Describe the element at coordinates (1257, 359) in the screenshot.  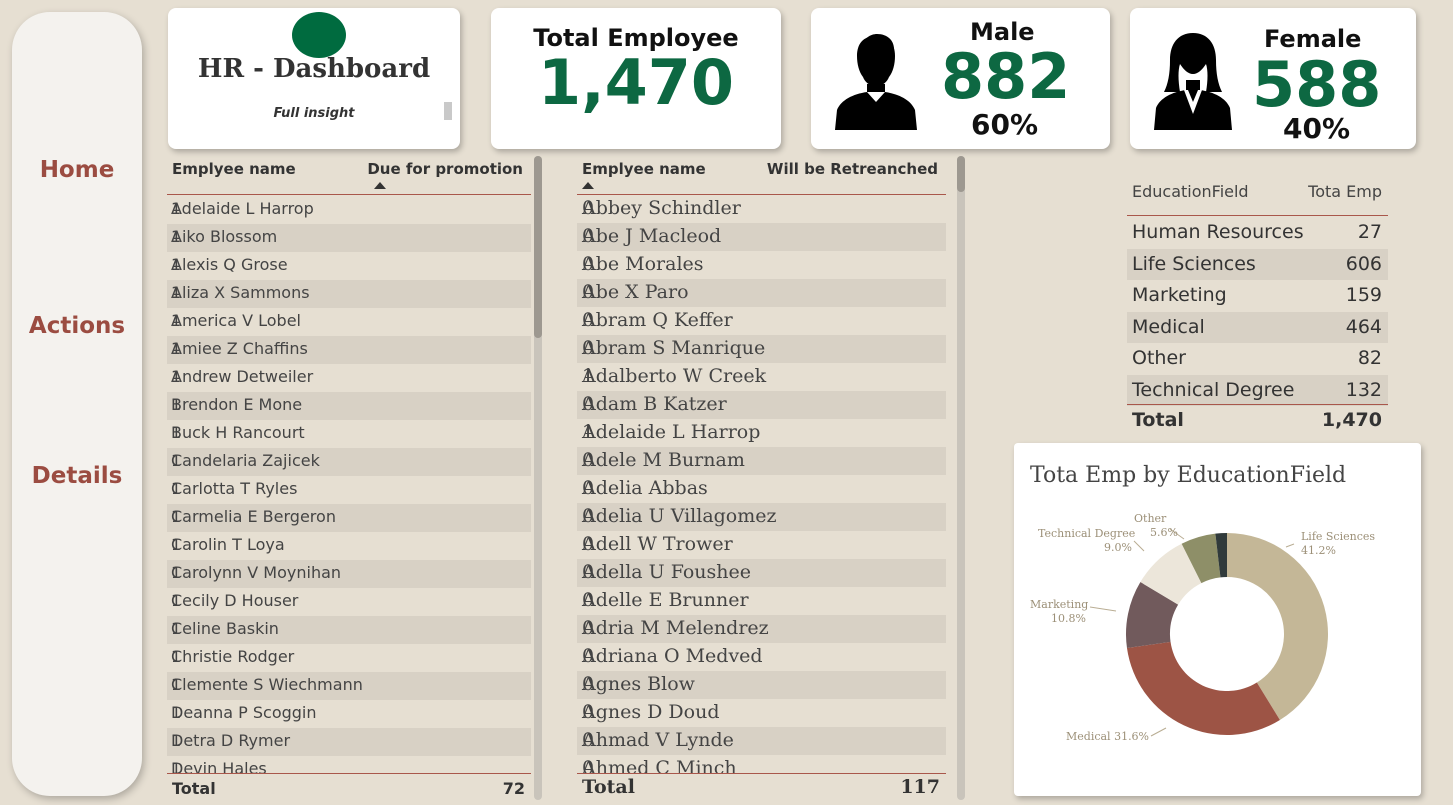
I see `education-table-row: Other 82` at that location.